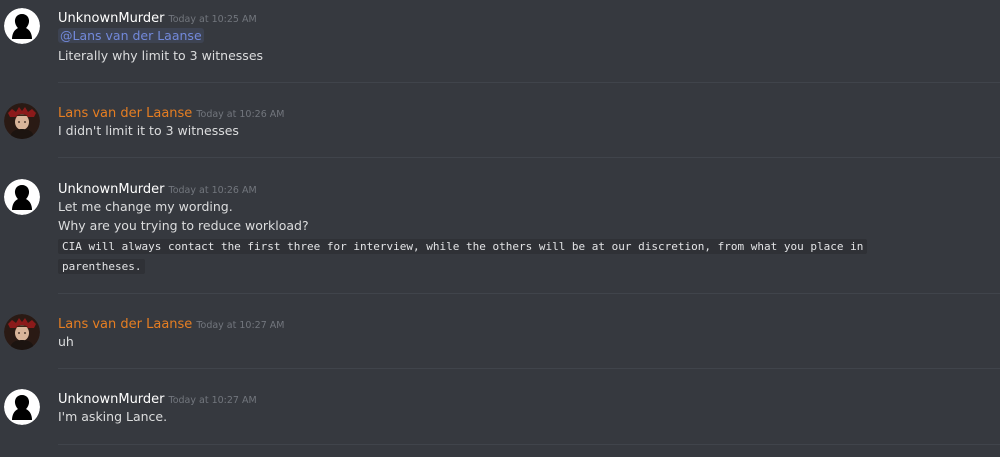  What do you see at coordinates (66, 341) in the screenshot?
I see `message-text: uh` at bounding box center [66, 341].